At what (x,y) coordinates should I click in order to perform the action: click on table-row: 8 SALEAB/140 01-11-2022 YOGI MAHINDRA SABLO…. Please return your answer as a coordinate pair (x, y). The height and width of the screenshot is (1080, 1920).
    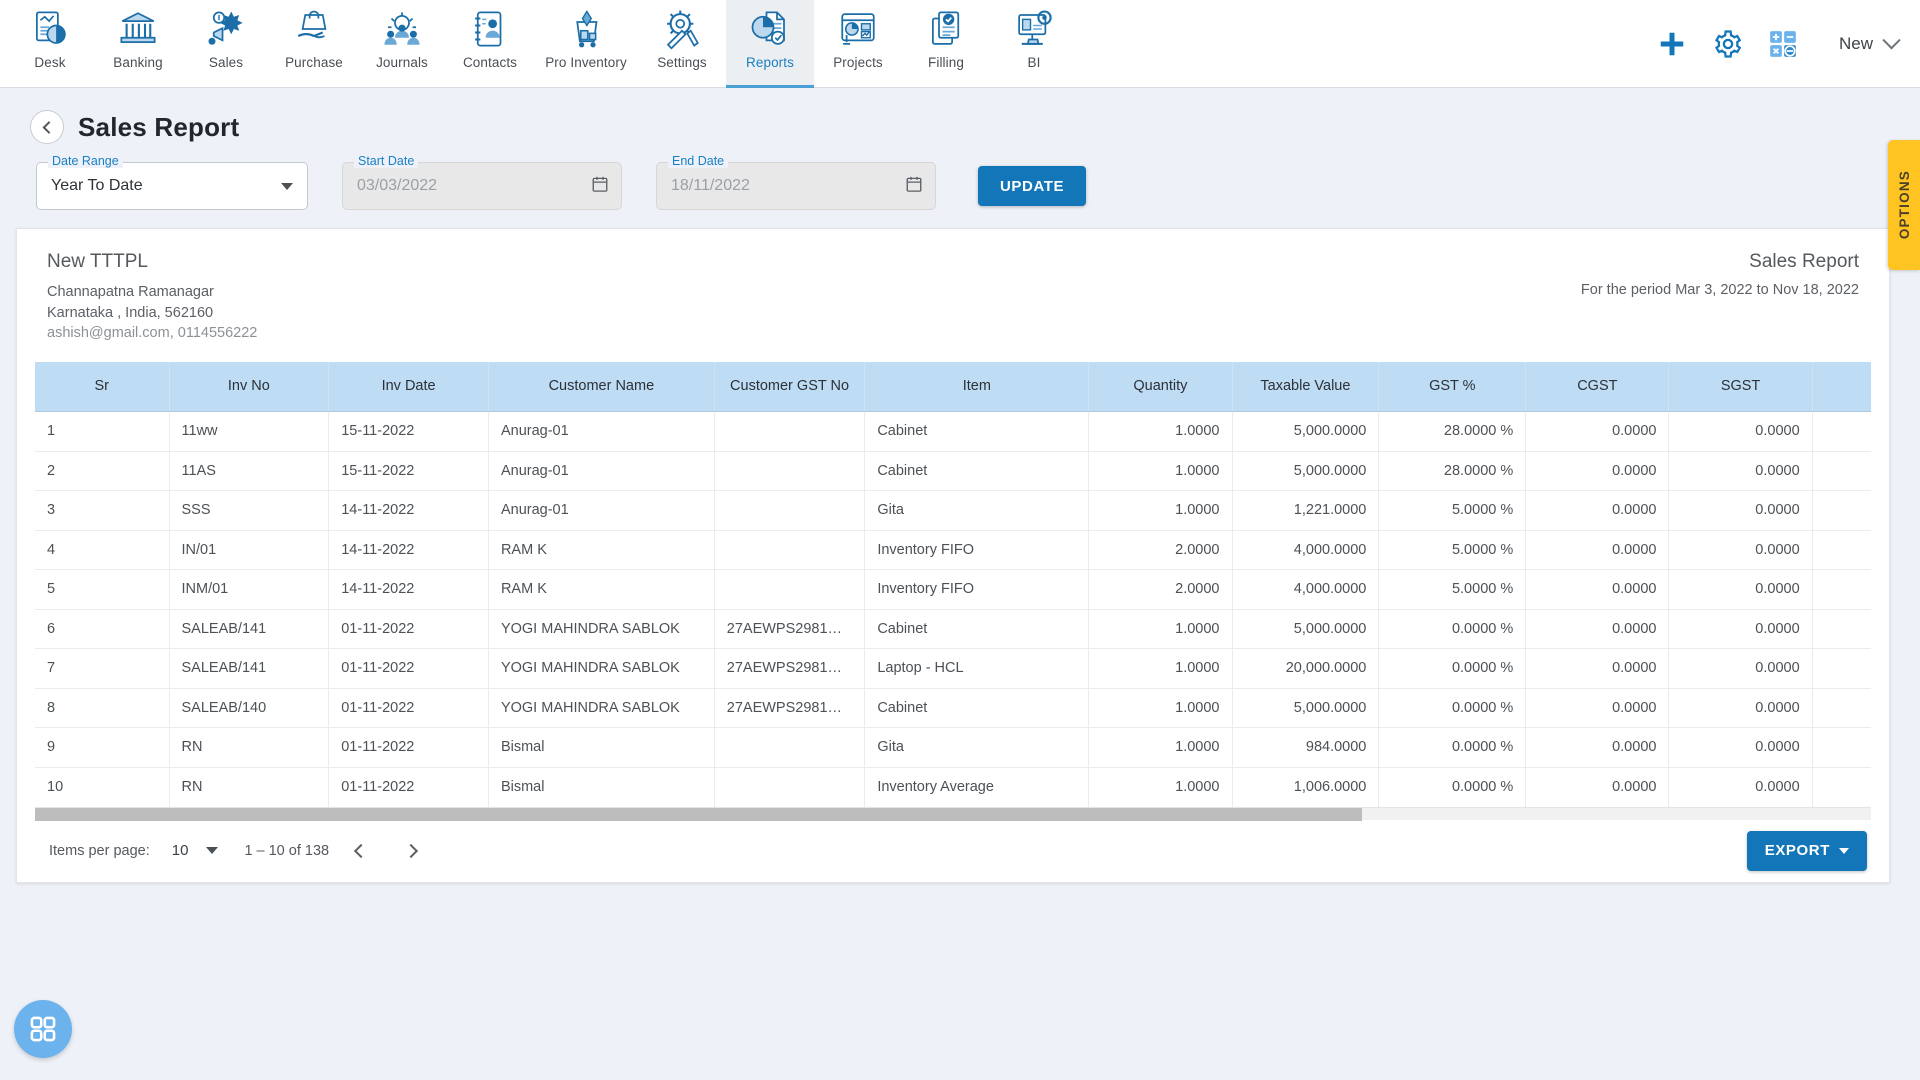
    Looking at the image, I should click on (953, 708).